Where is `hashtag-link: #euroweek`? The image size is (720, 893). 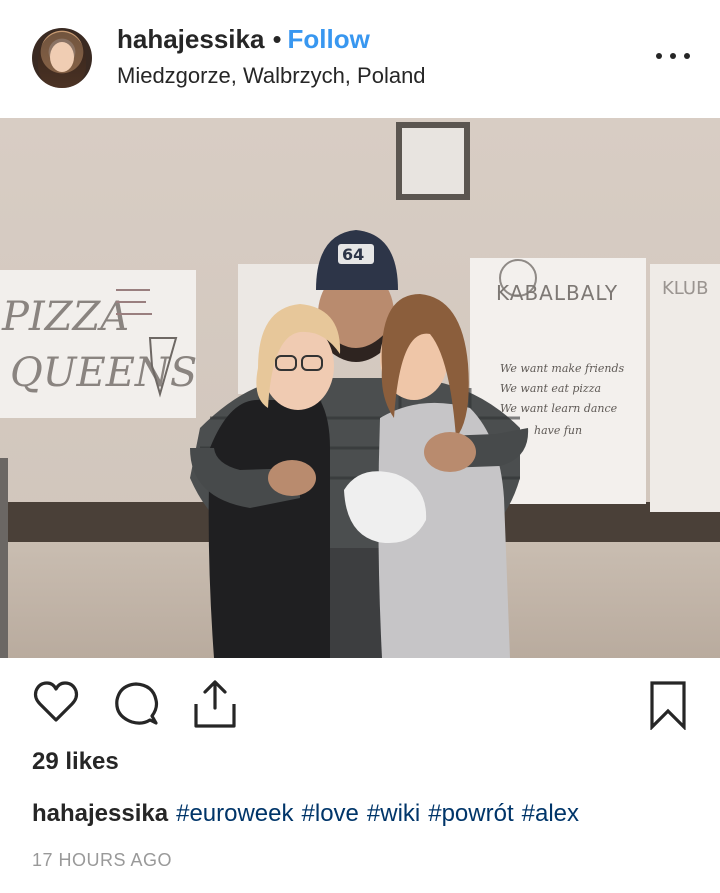
hashtag-link: #euroweek is located at coordinates (234, 813).